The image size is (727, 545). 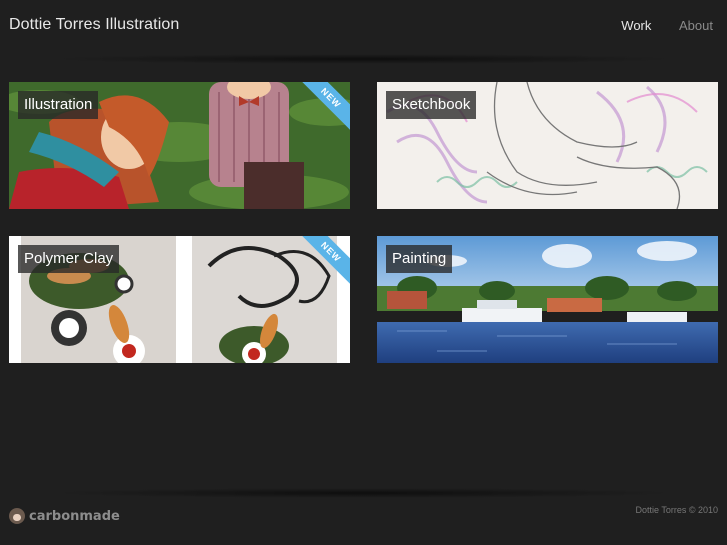 What do you see at coordinates (363, 493) in the screenshot?
I see `footer-divider` at bounding box center [363, 493].